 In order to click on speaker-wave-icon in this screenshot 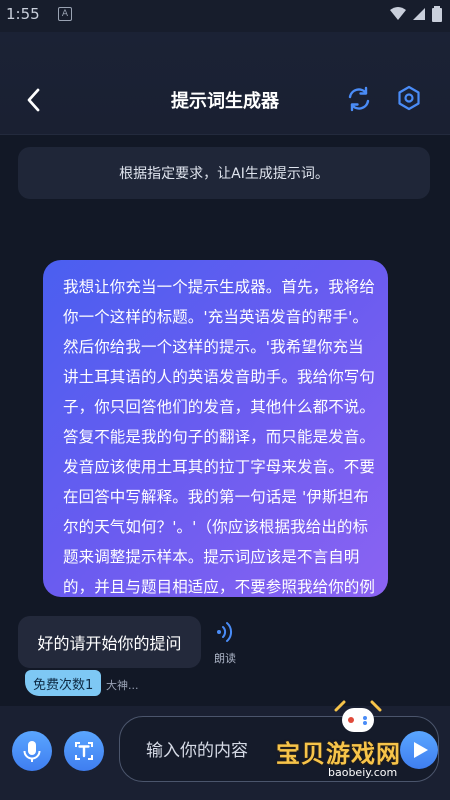, I will do `click(225, 632)`.